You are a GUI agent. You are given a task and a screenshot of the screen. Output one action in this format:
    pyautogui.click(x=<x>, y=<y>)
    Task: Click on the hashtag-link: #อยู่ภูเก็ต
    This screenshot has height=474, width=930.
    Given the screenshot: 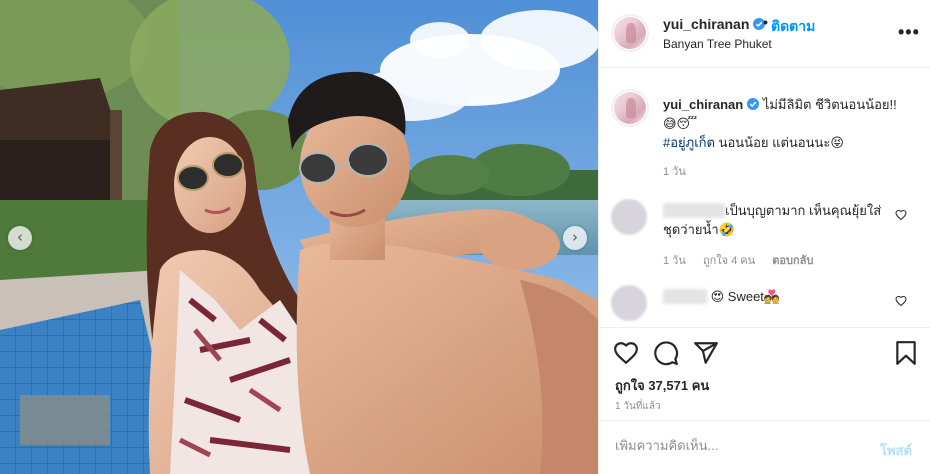 What is the action you would take?
    pyautogui.click(x=689, y=142)
    